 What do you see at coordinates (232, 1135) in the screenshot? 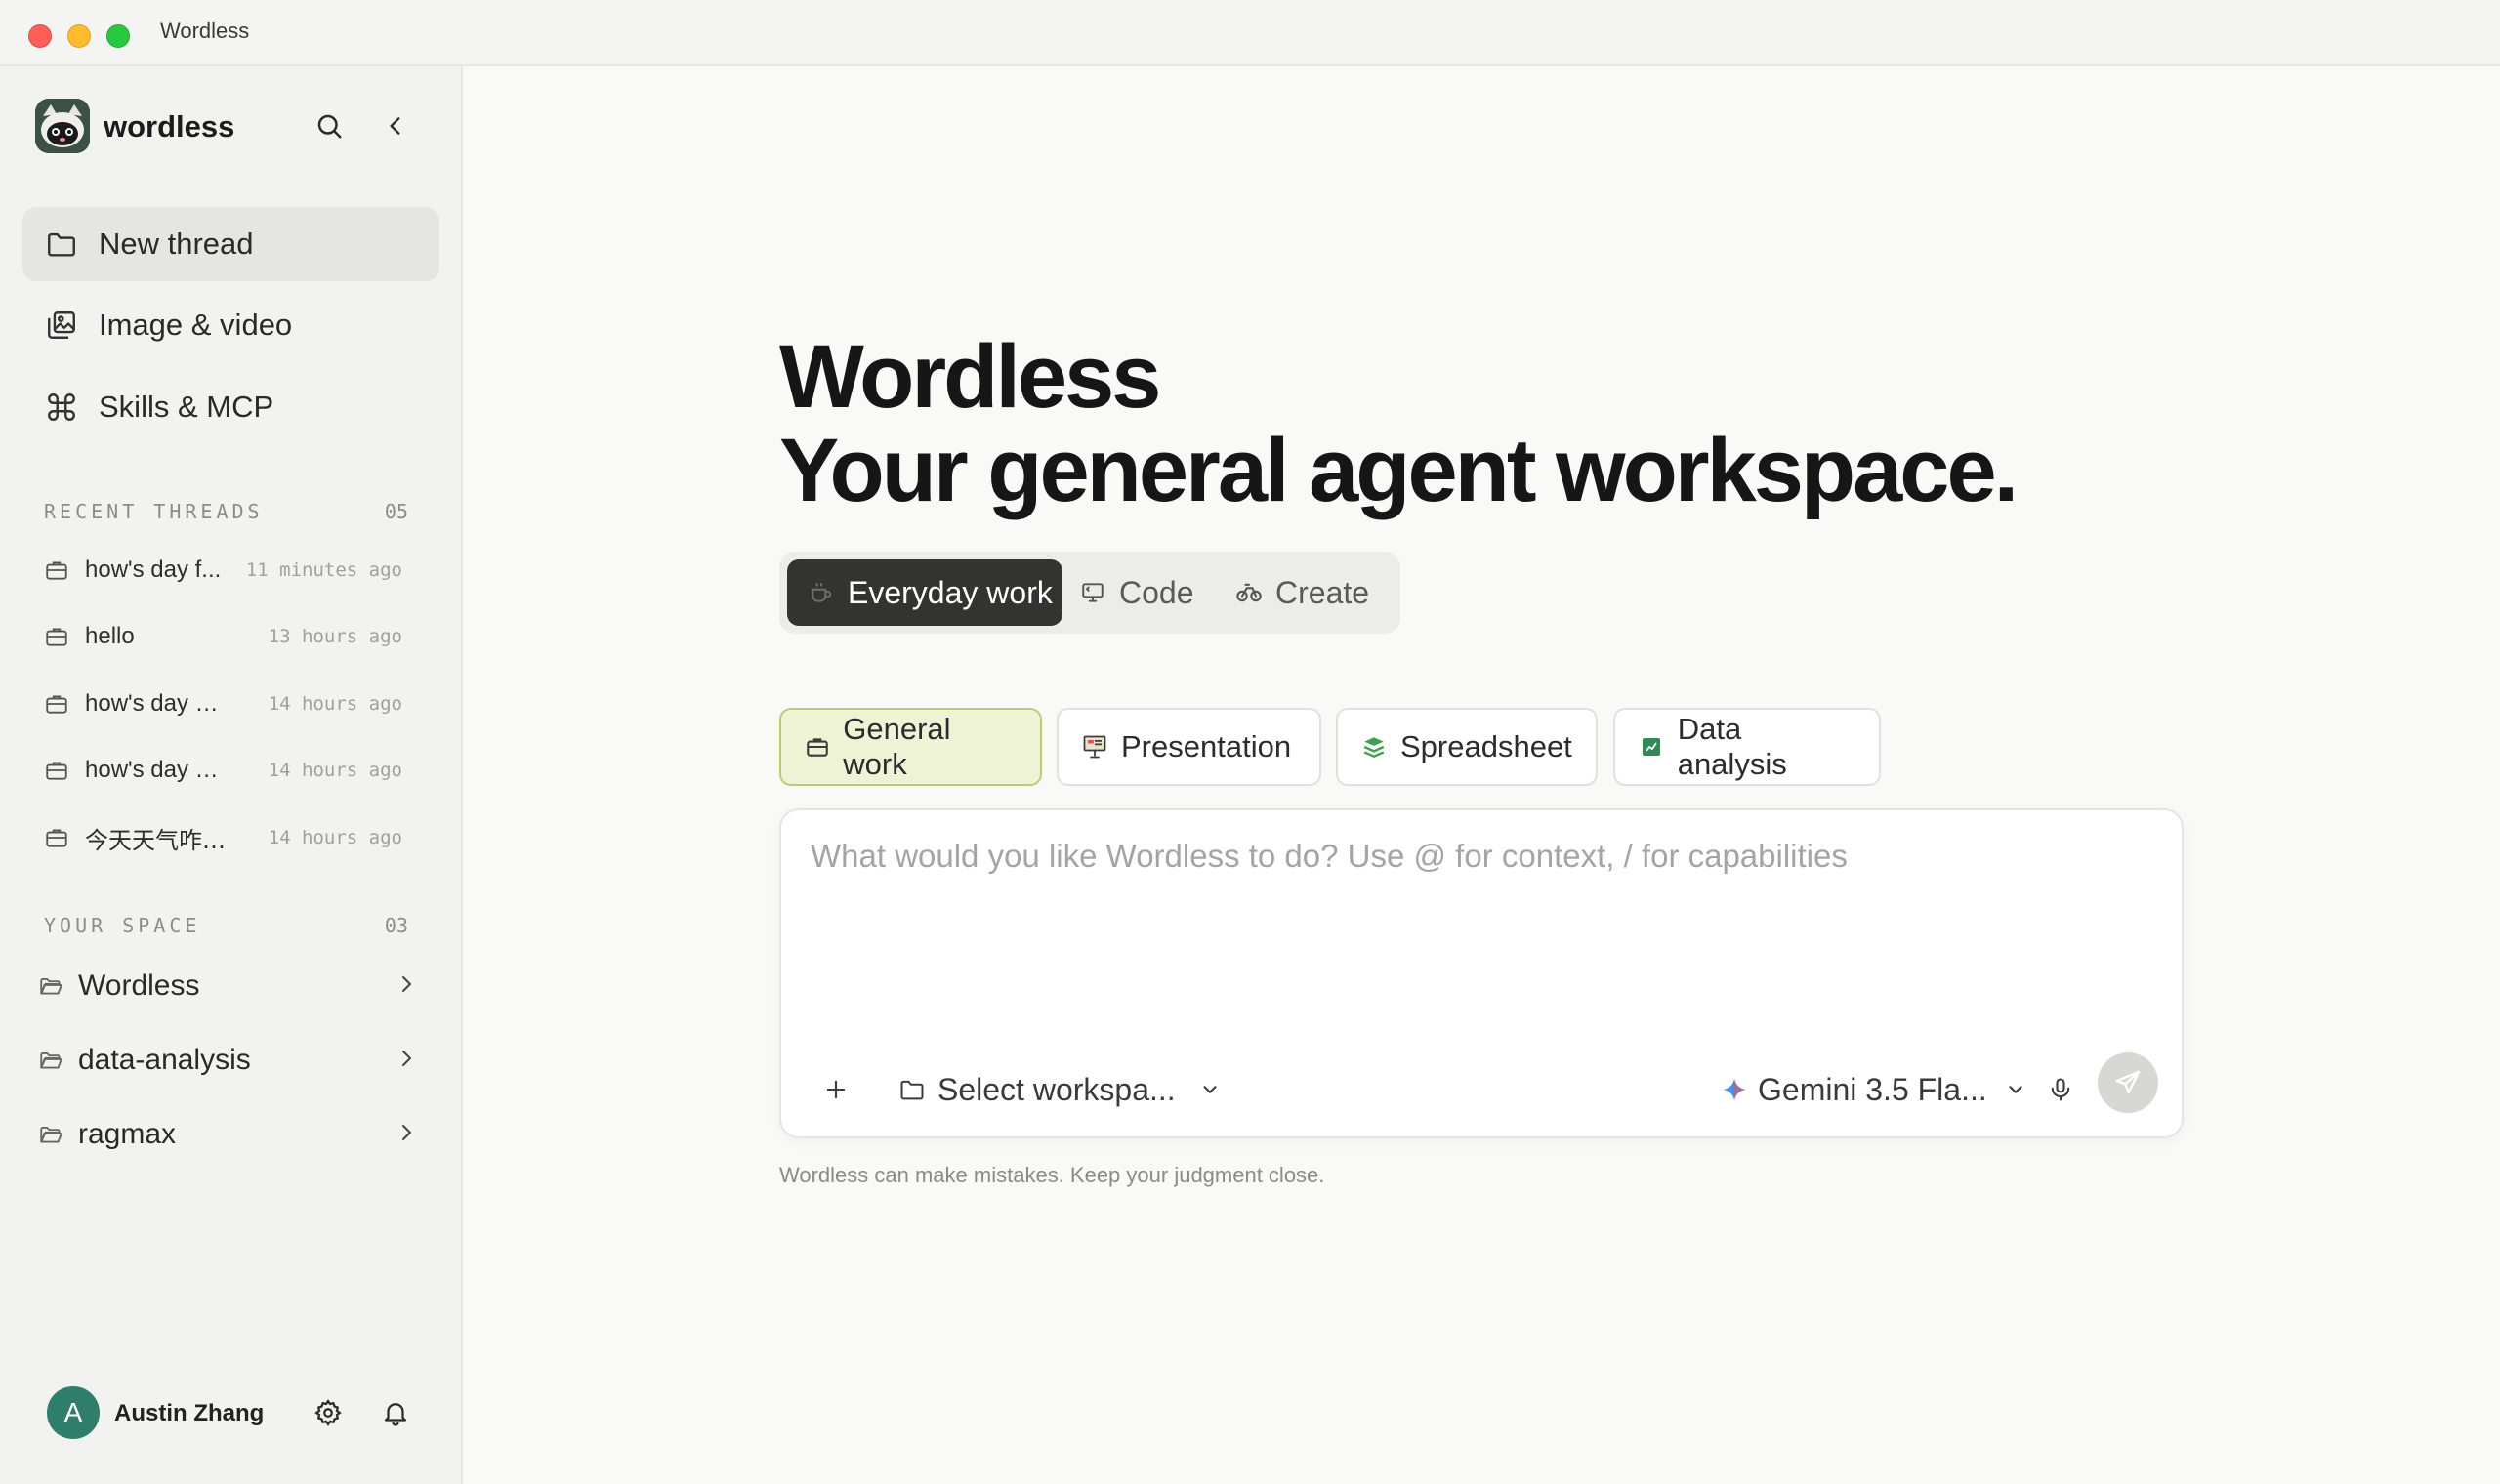
I see `space-item: ragmax` at bounding box center [232, 1135].